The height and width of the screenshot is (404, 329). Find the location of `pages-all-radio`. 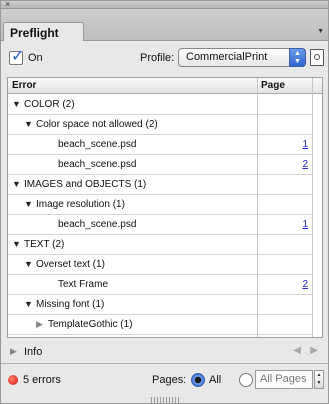

pages-all-radio is located at coordinates (198, 380).